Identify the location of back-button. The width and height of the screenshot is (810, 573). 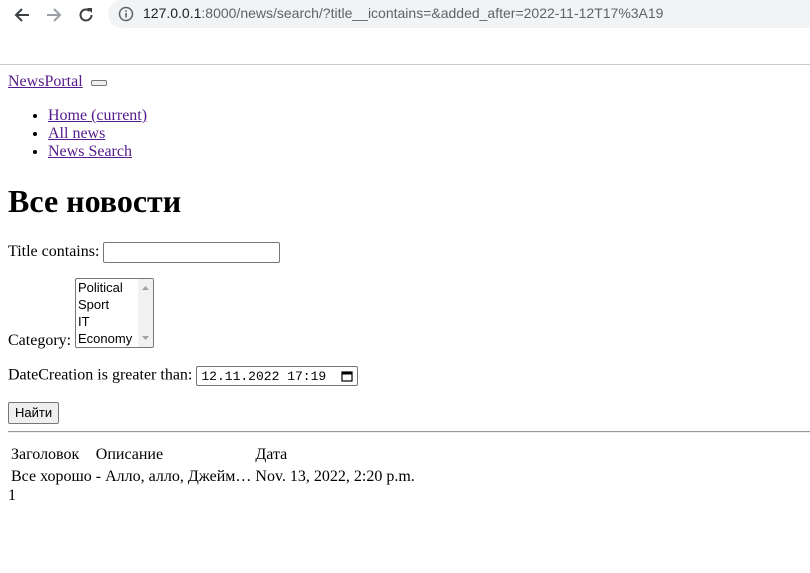
(22, 15).